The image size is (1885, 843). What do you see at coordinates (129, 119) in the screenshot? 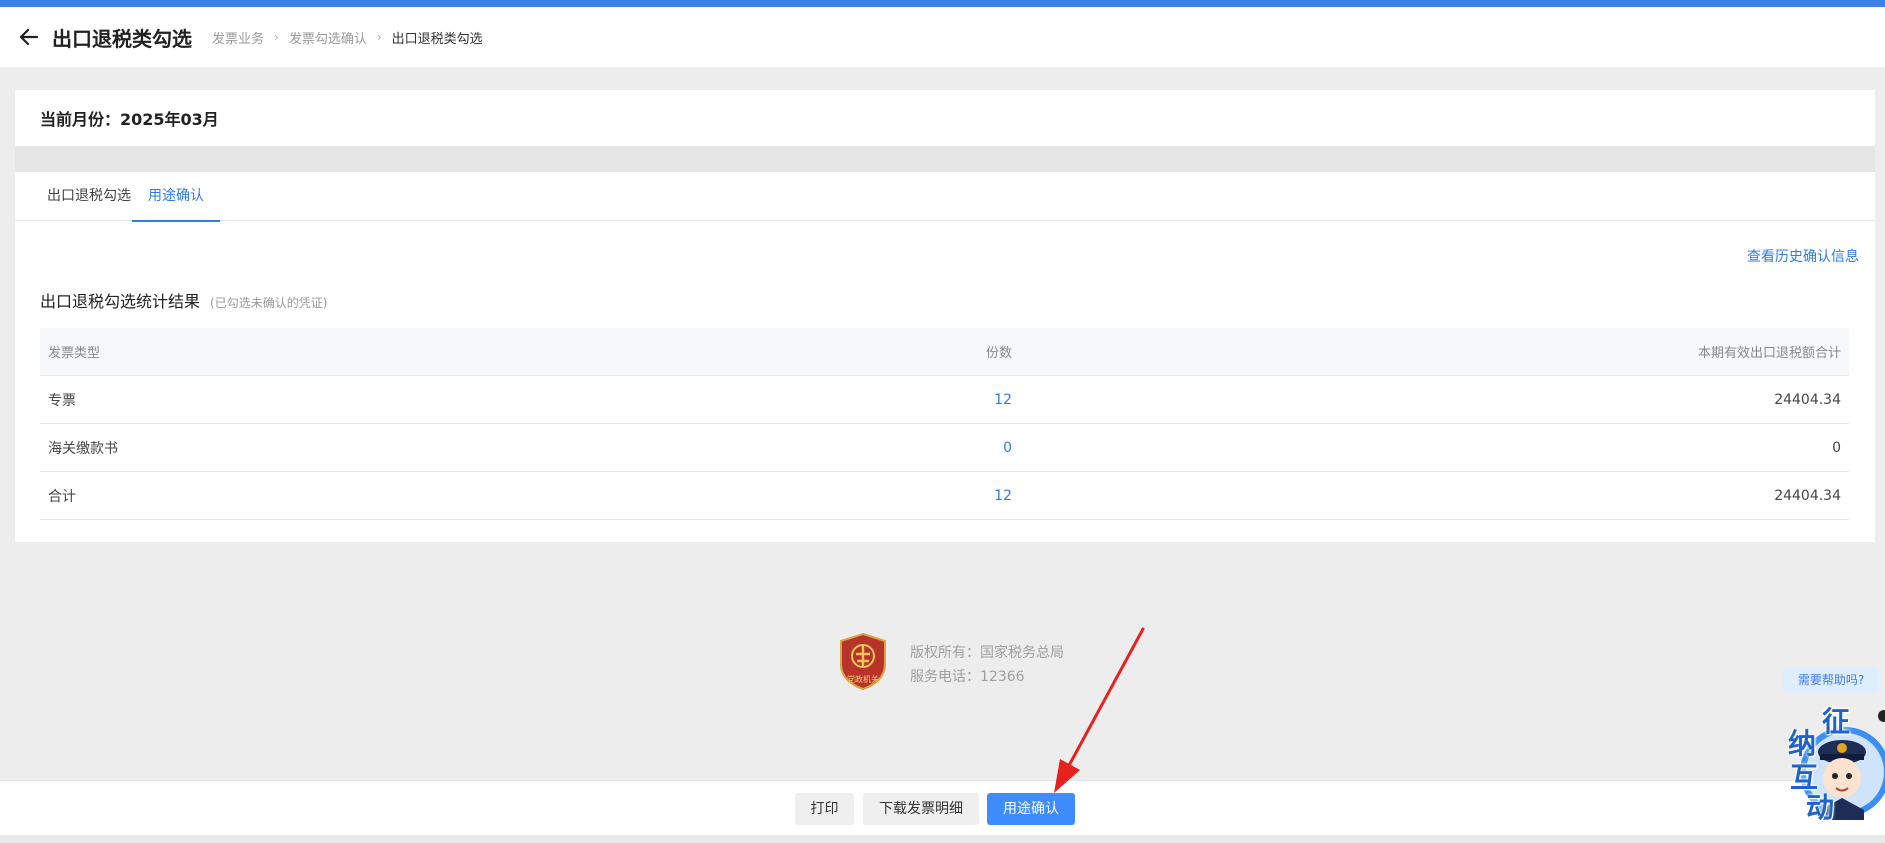
I see `current-month-label: 当前月份：2025年03月` at bounding box center [129, 119].